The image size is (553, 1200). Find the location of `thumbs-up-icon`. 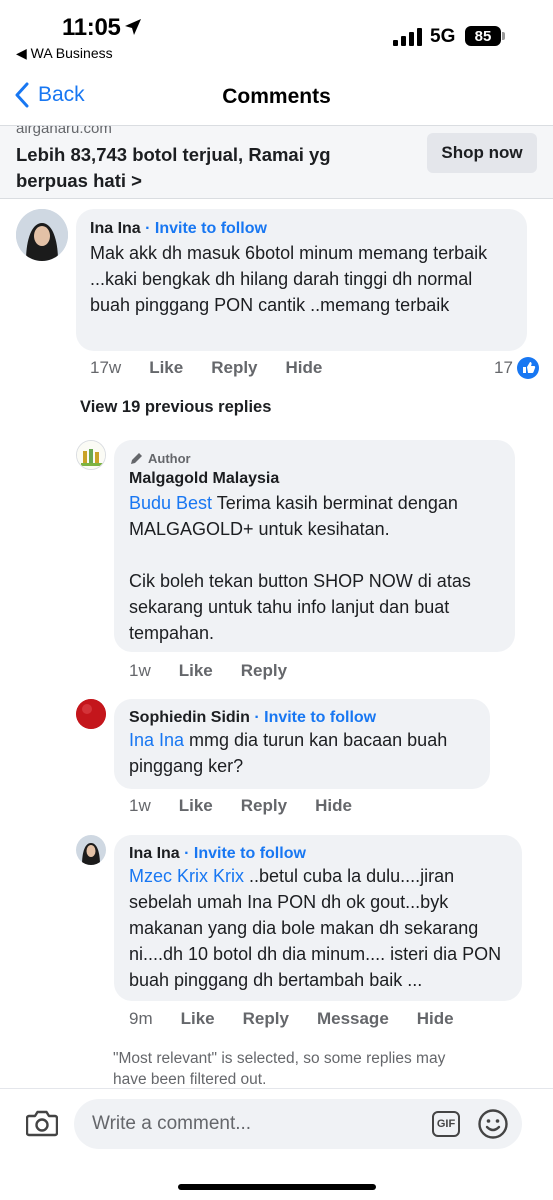

thumbs-up-icon is located at coordinates (527, 368).